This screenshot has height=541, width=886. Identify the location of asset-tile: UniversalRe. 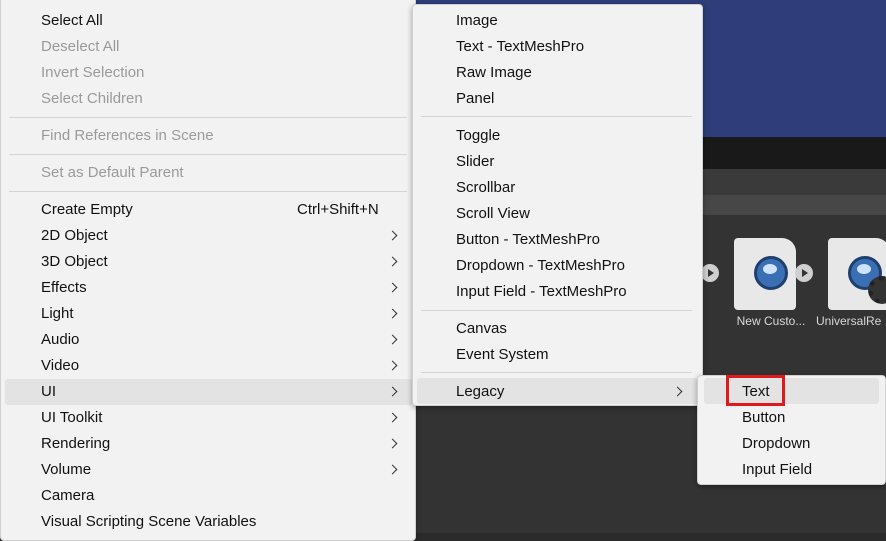
(851, 283).